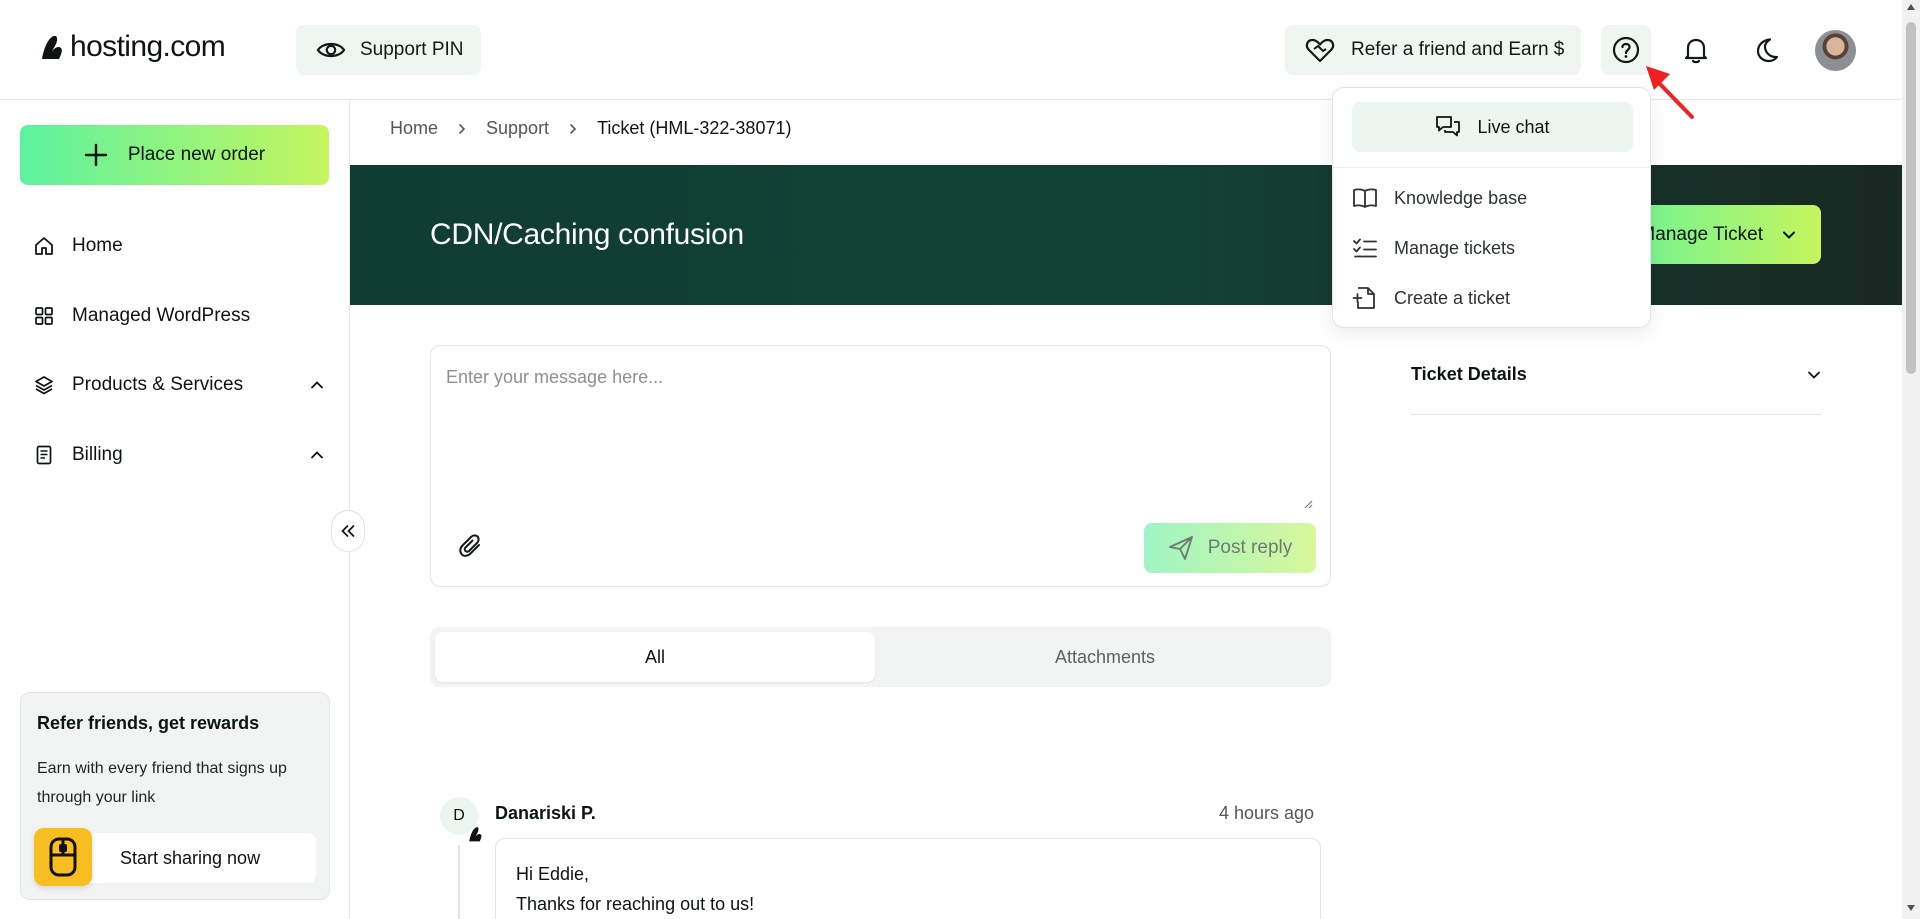 Image resolution: width=1920 pixels, height=919 pixels. Describe the element at coordinates (1365, 198) in the screenshot. I see `book-icon` at that location.